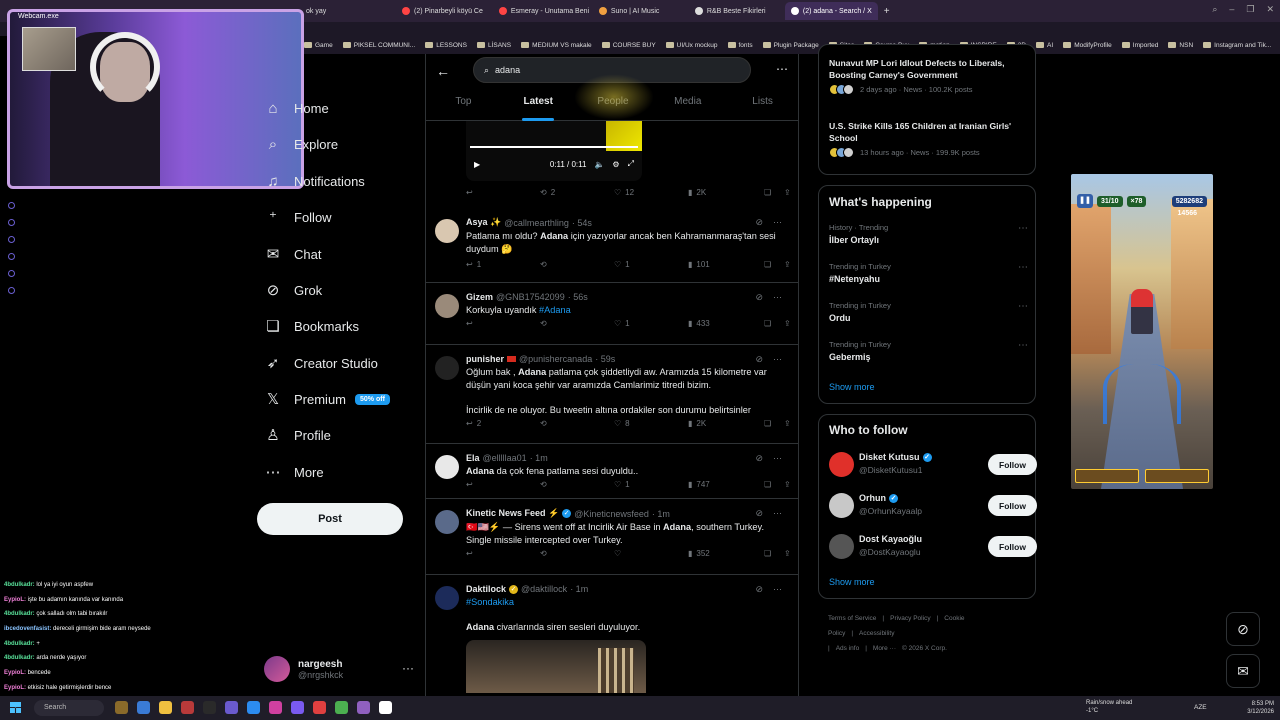 Image resolution: width=1280 pixels, height=720 pixels. What do you see at coordinates (831, 11) in the screenshot?
I see `browser-tab: (2) adana - Search / X` at bounding box center [831, 11].